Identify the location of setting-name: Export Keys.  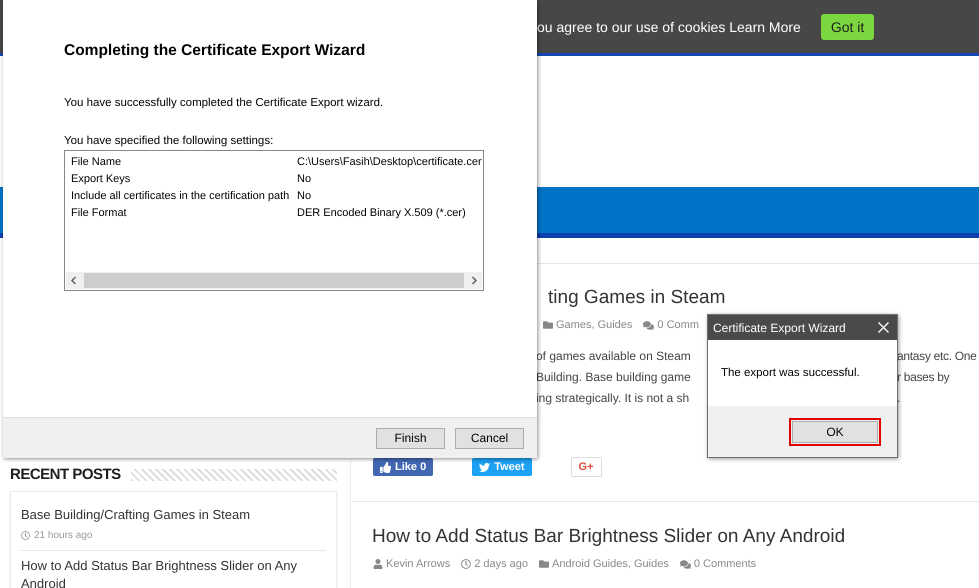
(101, 178).